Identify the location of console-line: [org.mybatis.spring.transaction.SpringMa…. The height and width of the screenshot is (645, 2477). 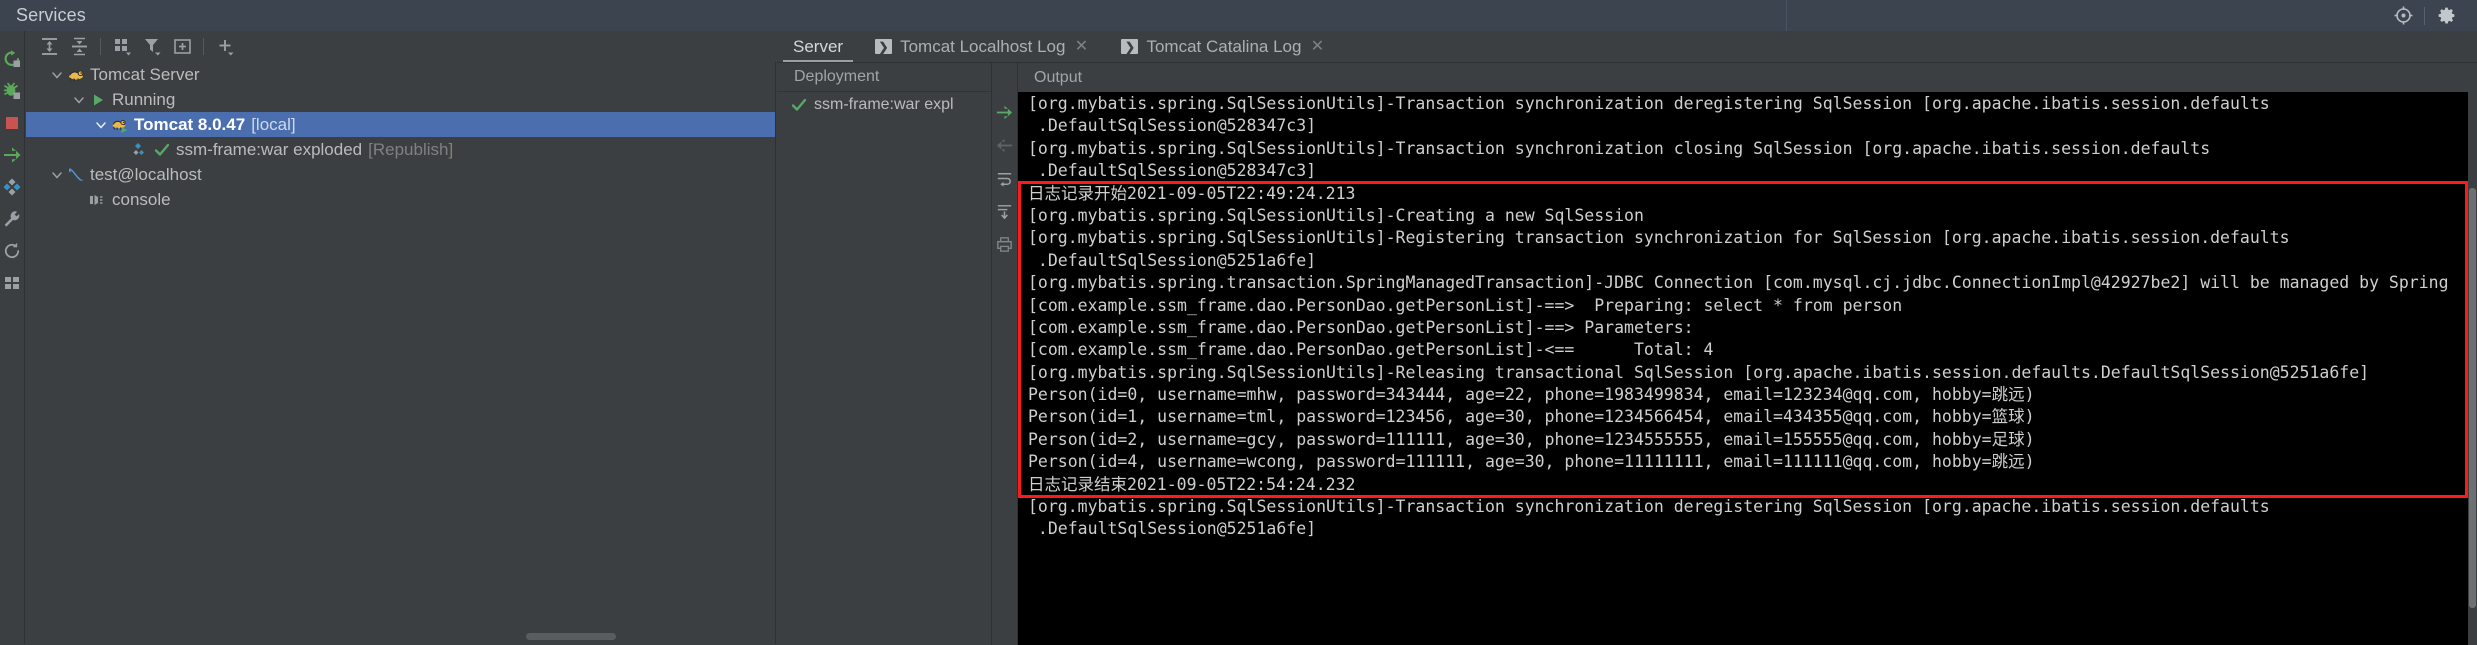
(1738, 283).